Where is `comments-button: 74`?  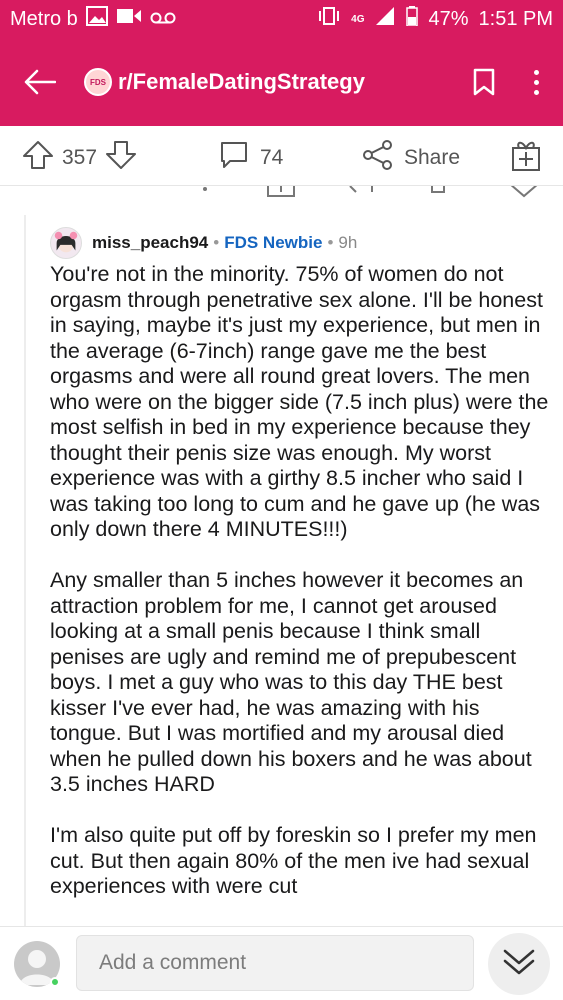 comments-button: 74 is located at coordinates (250, 158).